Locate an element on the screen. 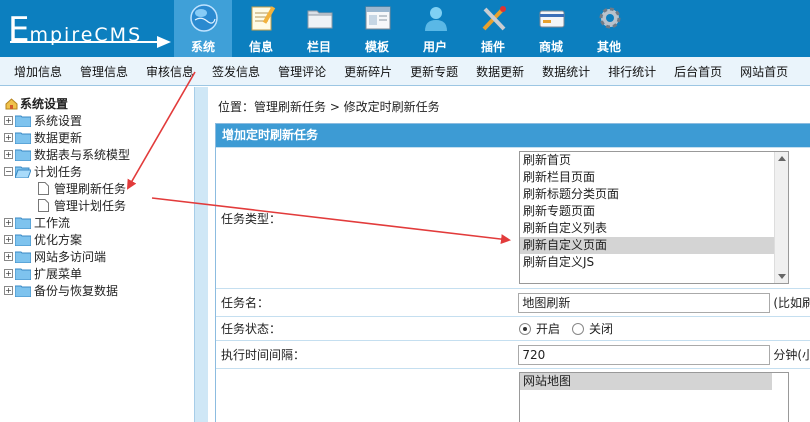 This screenshot has height=422, width=810. tools-icon is located at coordinates (494, 18).